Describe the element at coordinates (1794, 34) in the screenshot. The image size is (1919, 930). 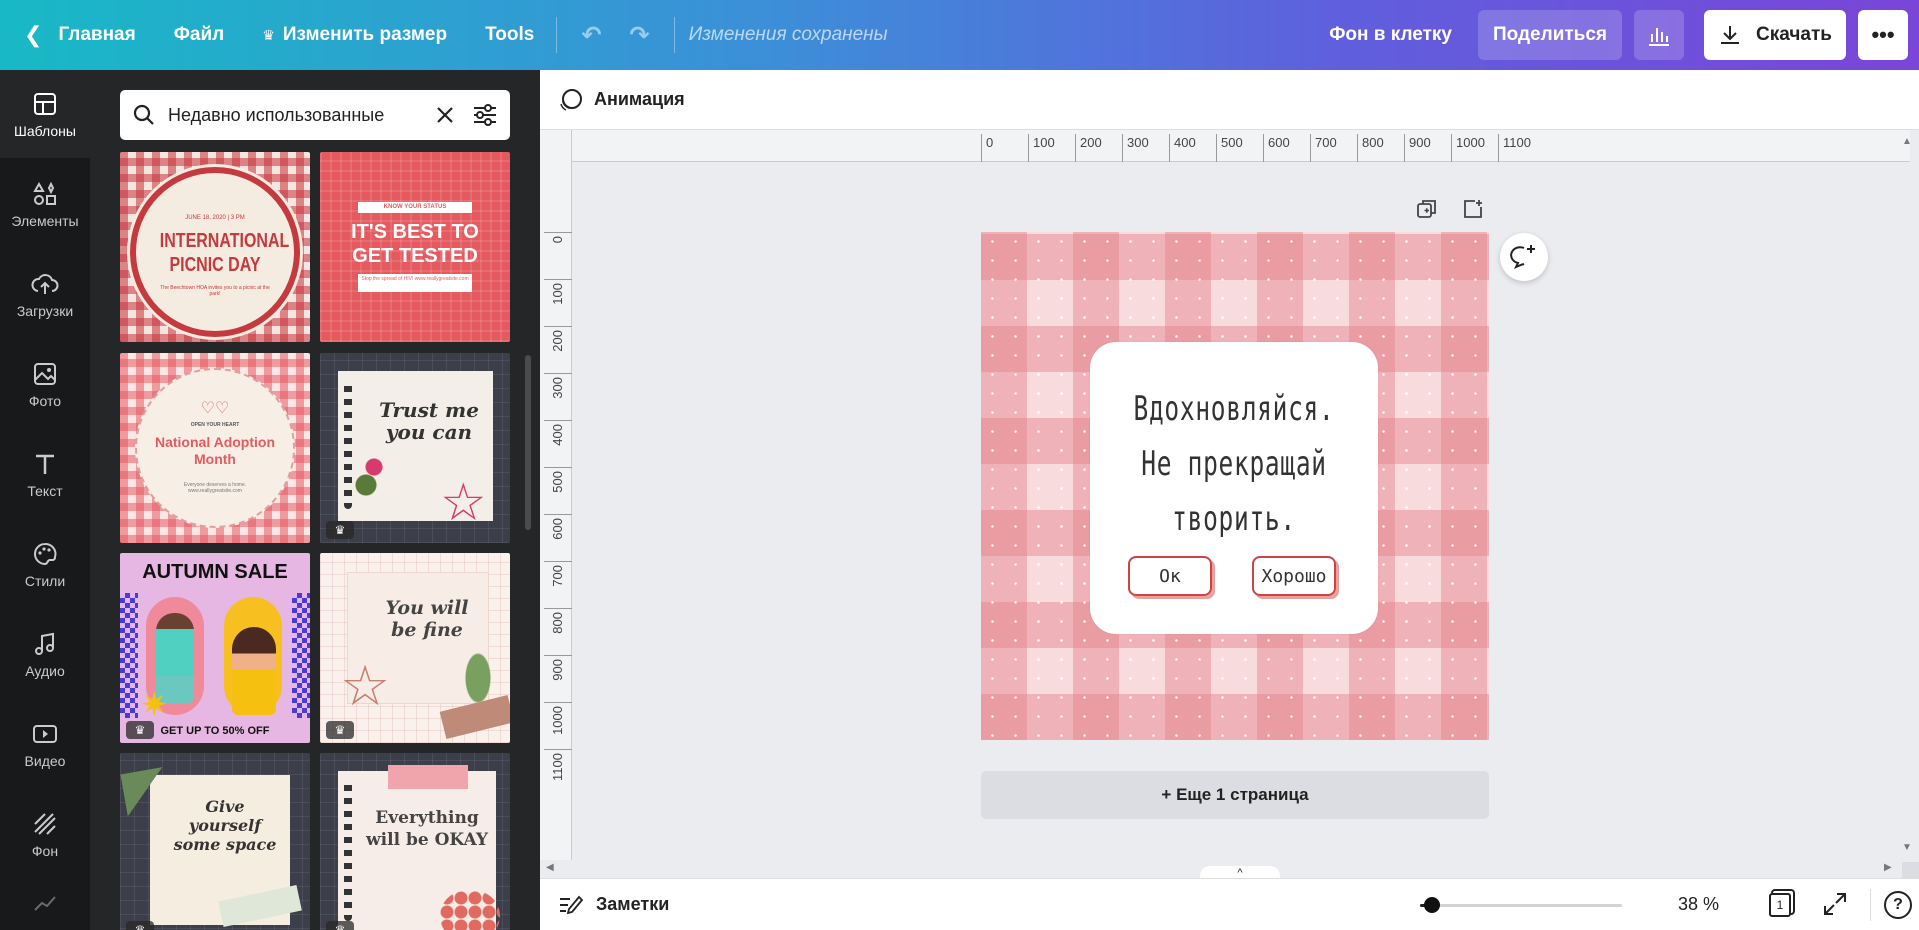
I see `download-label: Скачать` at that location.